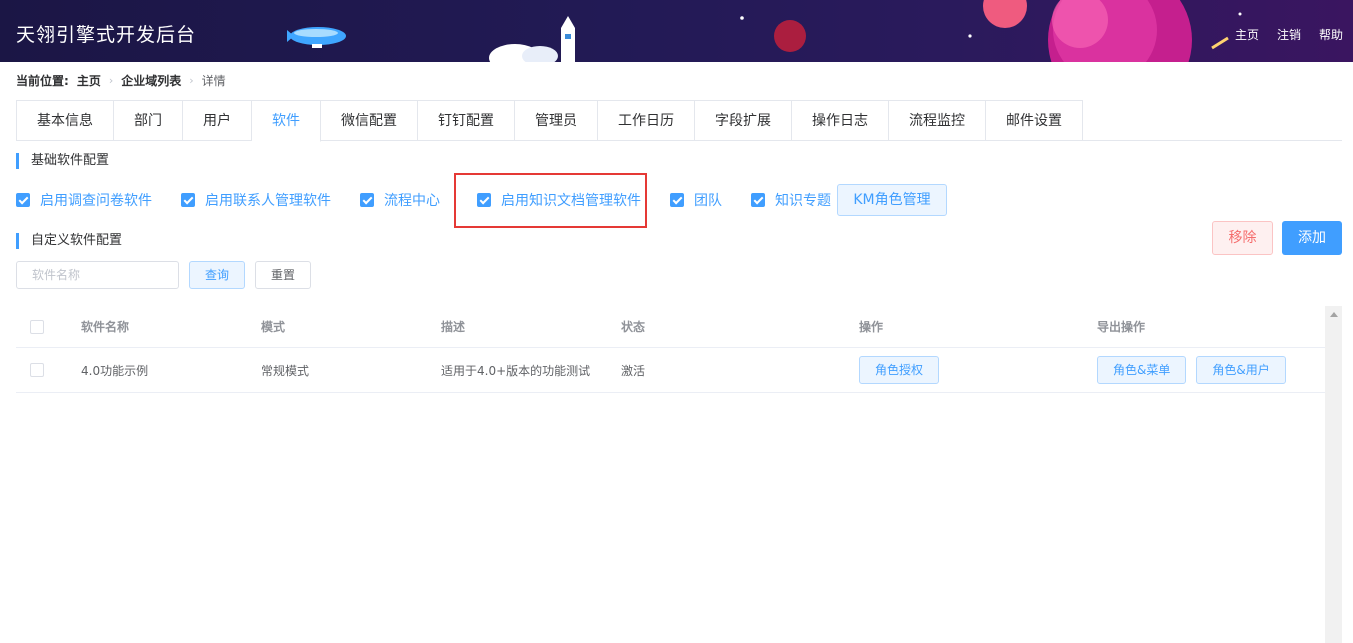 The image size is (1353, 643). I want to click on tab-operation-log: 操作日志, so click(840, 121).